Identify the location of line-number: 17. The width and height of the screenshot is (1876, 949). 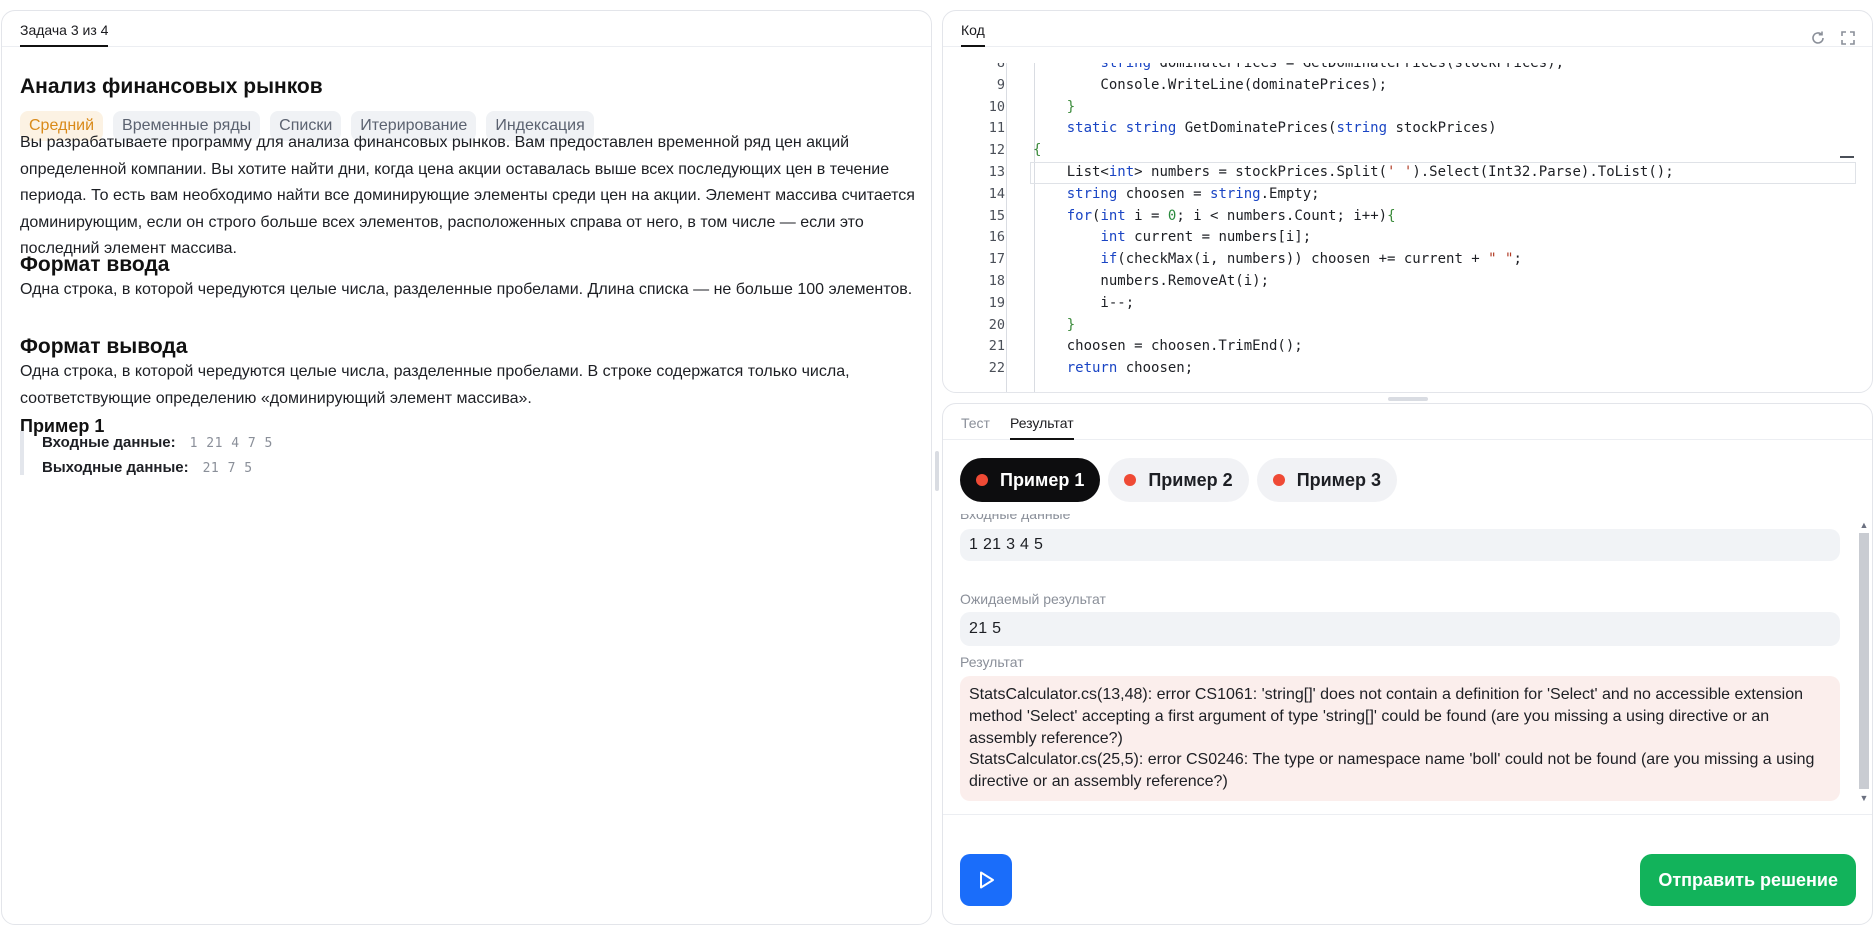
(996, 259).